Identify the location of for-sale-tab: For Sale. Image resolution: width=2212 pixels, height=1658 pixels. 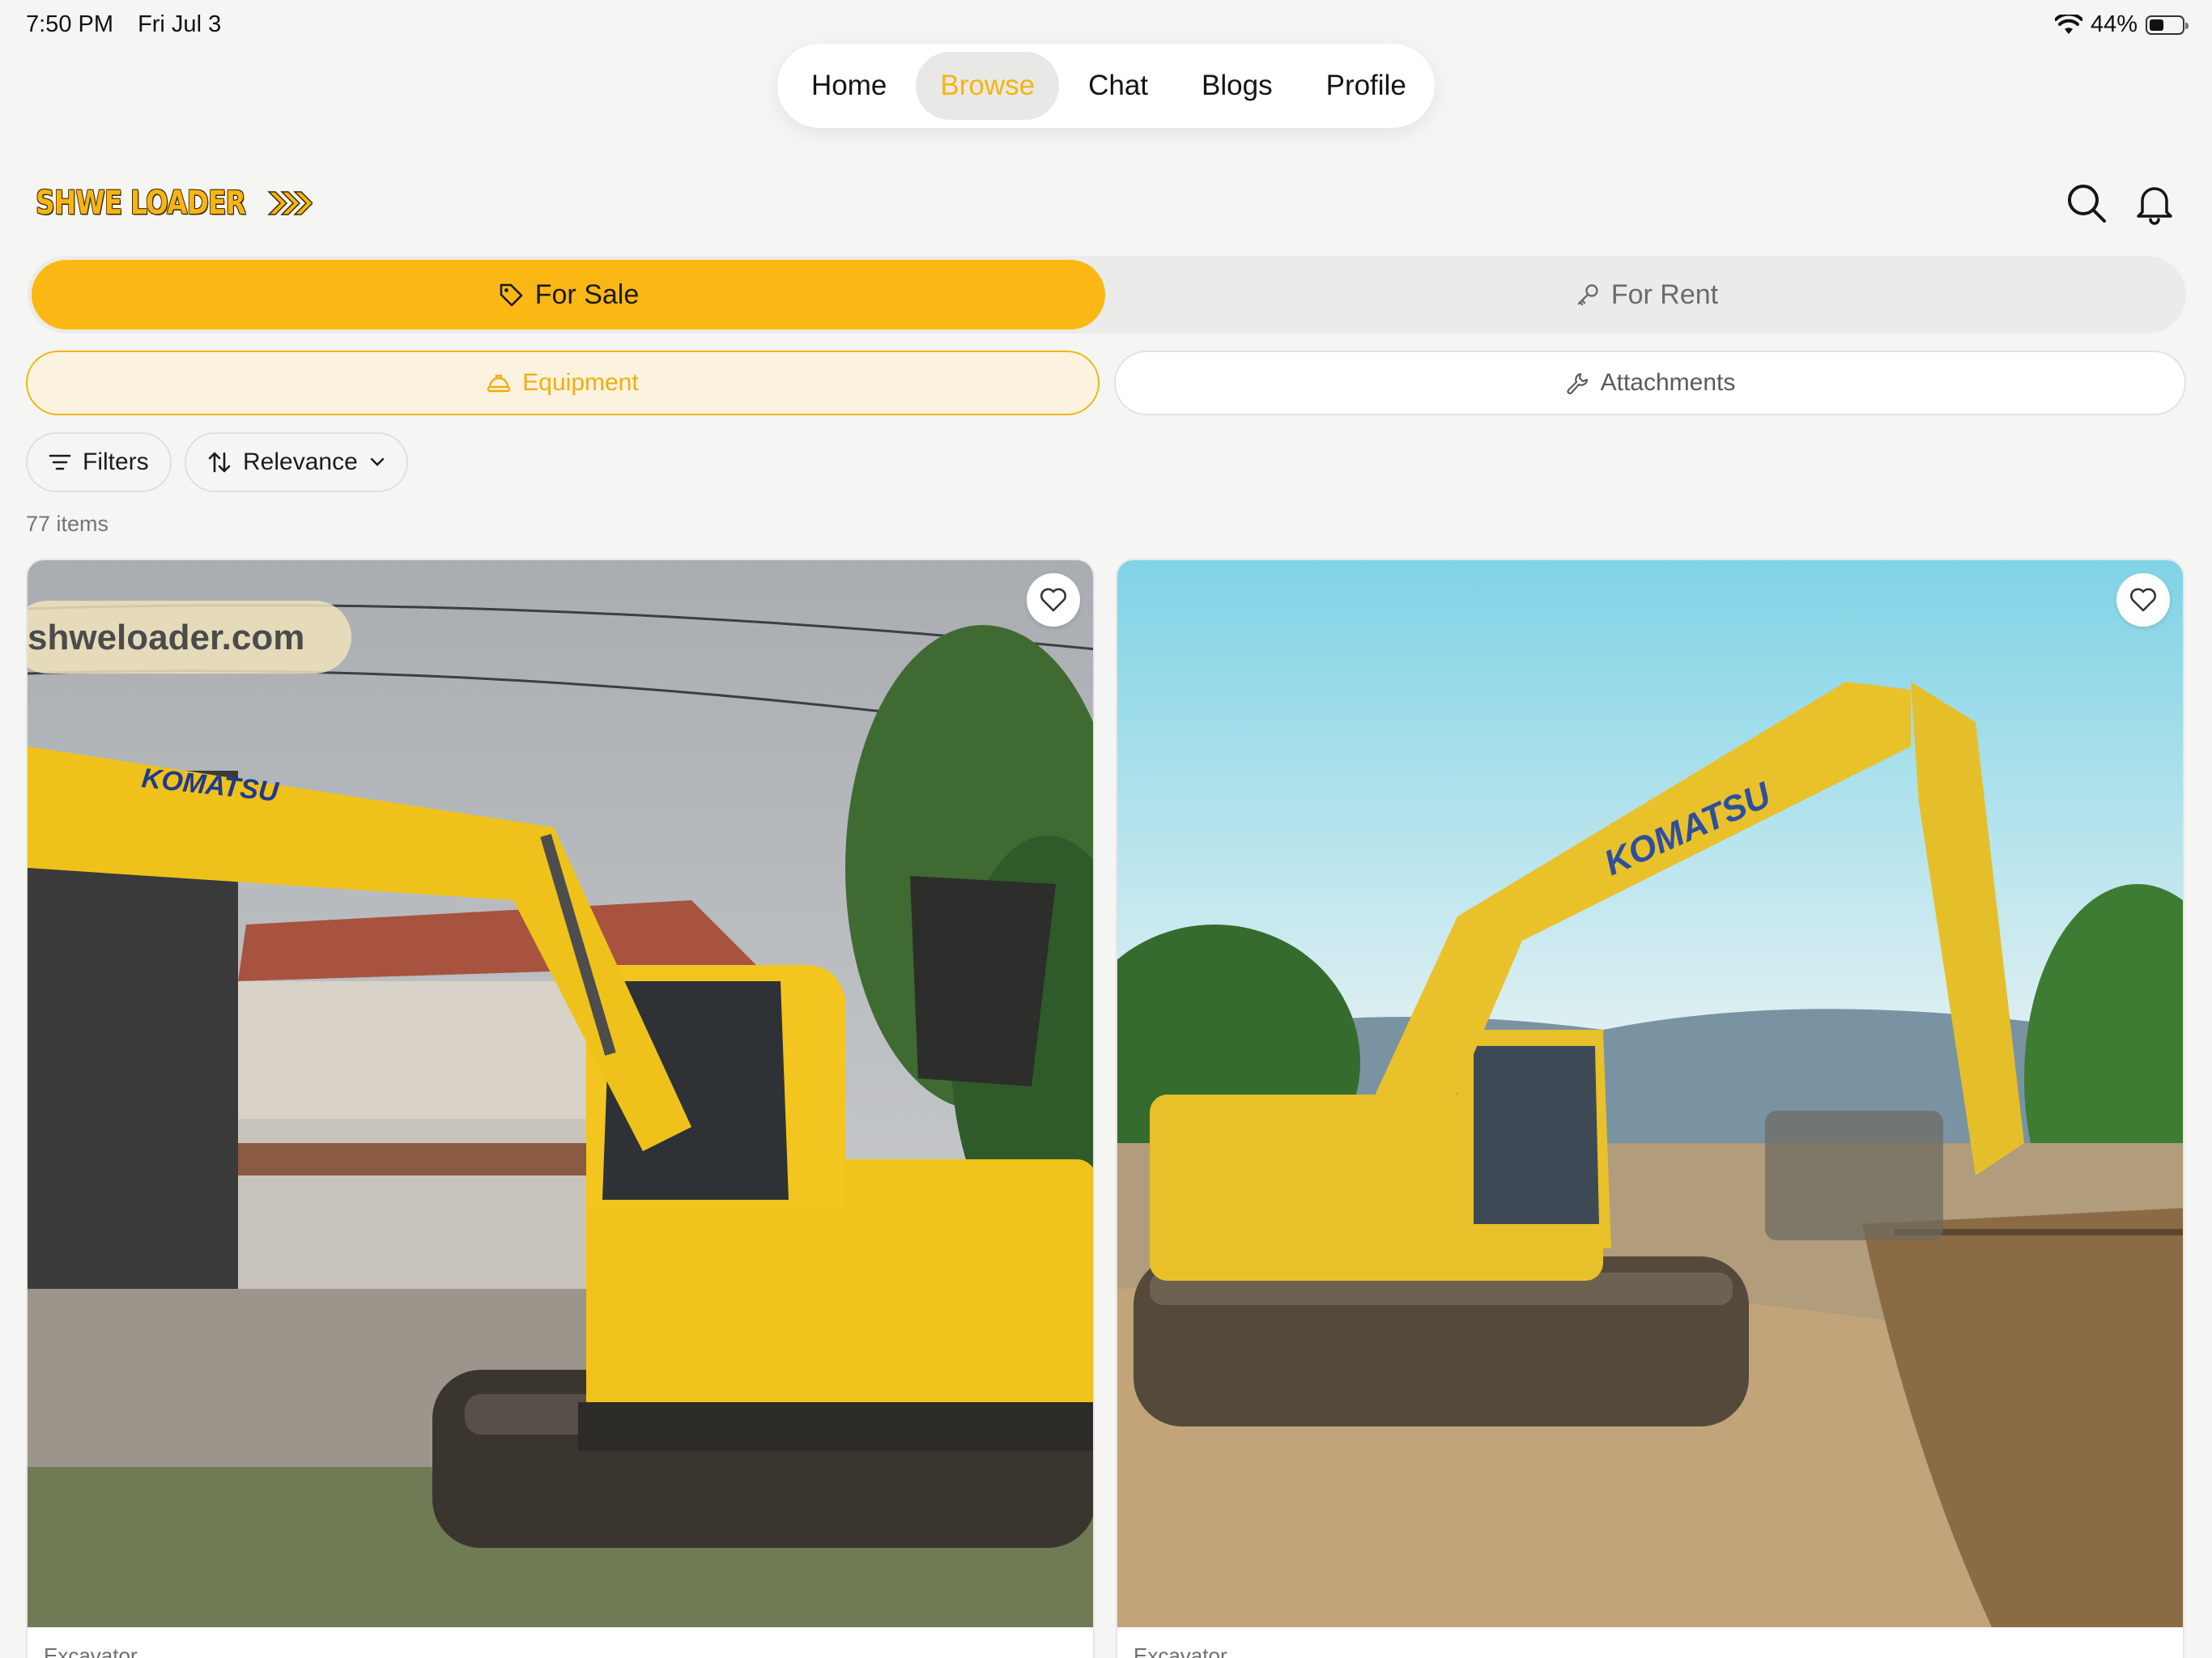
(569, 294).